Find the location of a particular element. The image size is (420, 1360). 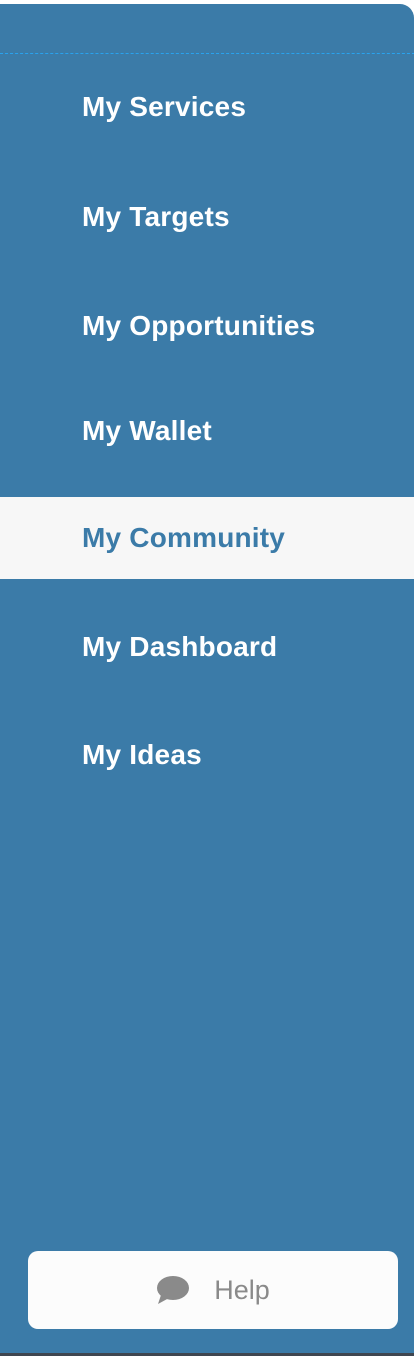

sidebar-item-my-targets: My Targets is located at coordinates (207, 217).